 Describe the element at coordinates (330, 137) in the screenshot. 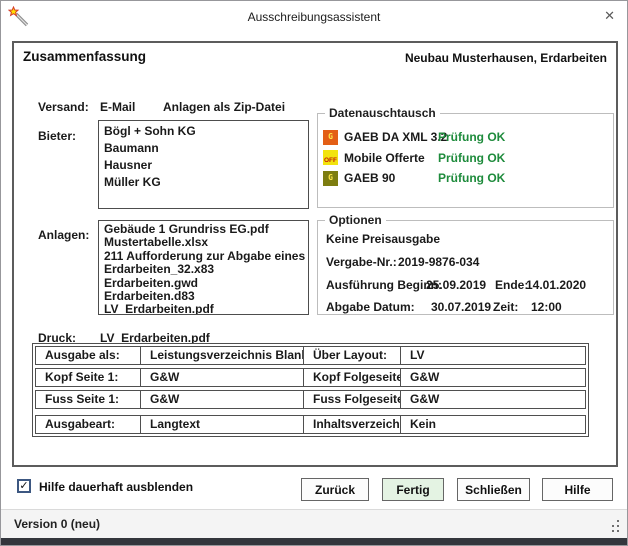

I see `gaeb-da-xml-icon: G` at that location.